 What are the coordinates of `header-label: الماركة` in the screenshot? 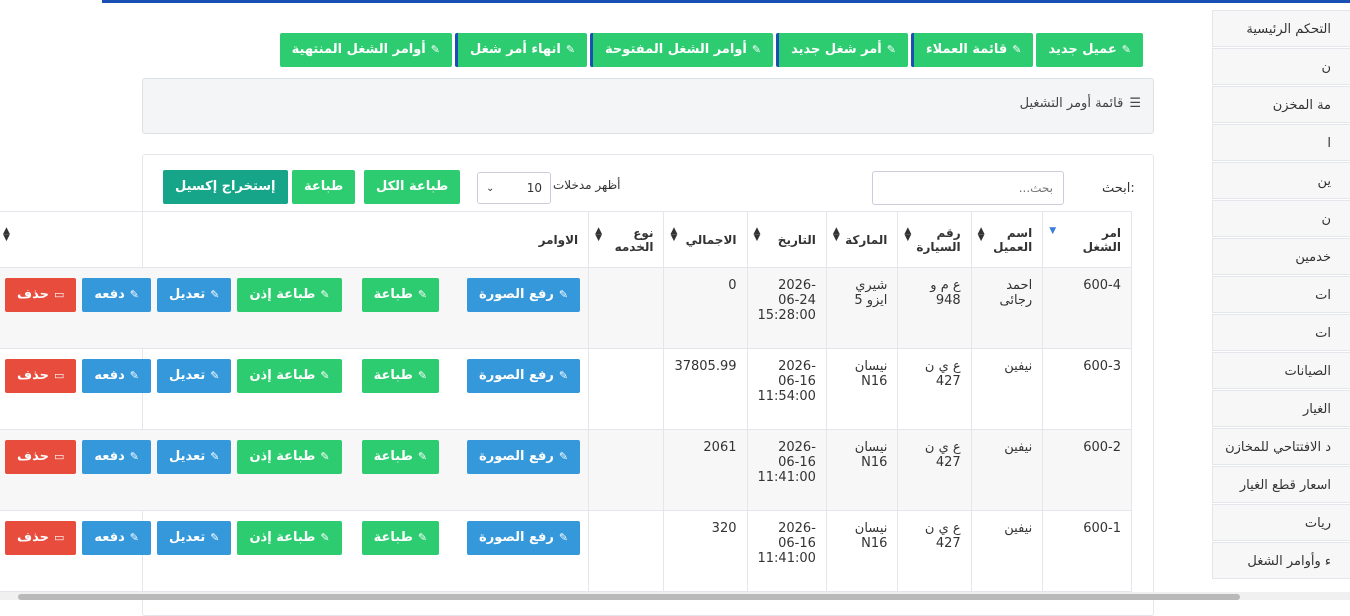 It's located at (866, 239).